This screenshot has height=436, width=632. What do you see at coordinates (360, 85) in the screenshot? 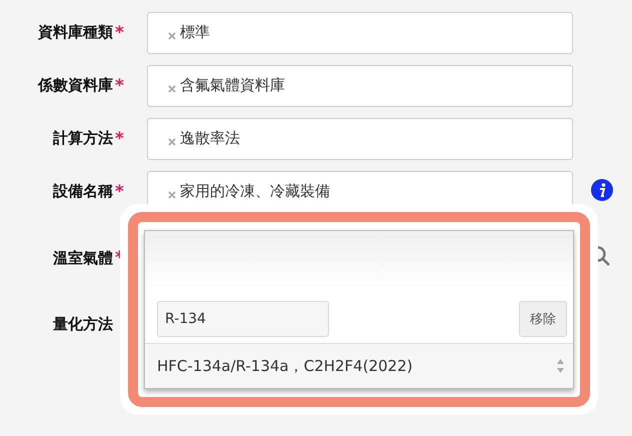
I see `select-field: 含氟氣體資料庫` at bounding box center [360, 85].